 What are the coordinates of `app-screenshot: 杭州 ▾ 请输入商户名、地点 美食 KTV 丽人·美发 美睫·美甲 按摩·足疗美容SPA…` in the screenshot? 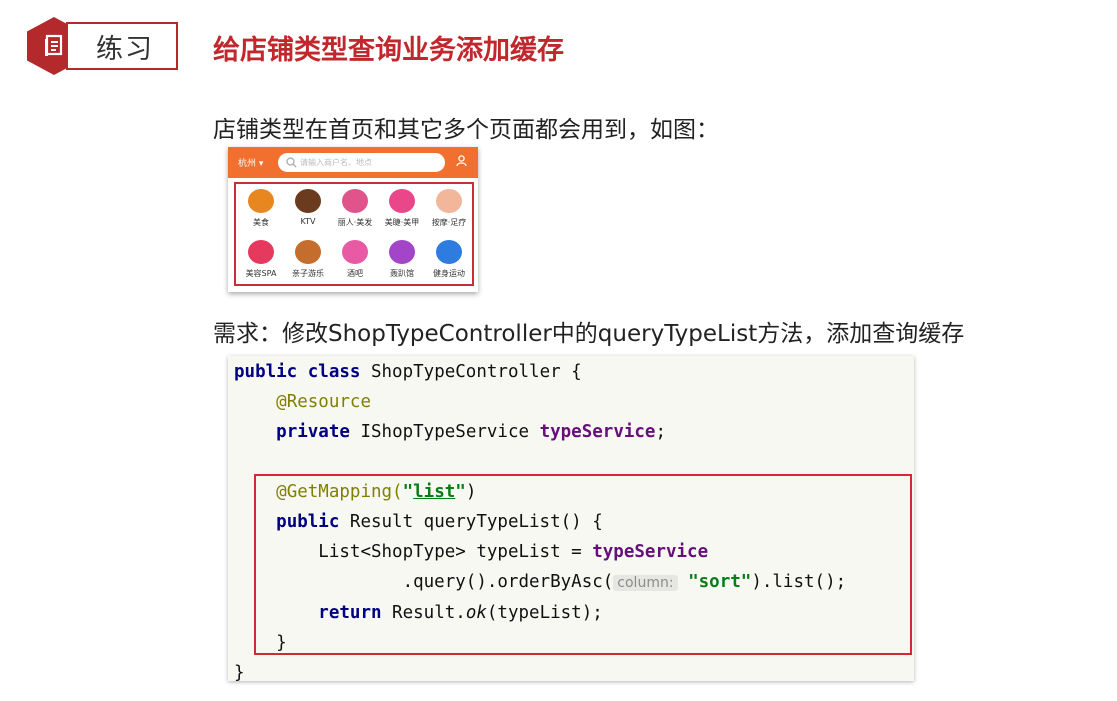 It's located at (353, 219).